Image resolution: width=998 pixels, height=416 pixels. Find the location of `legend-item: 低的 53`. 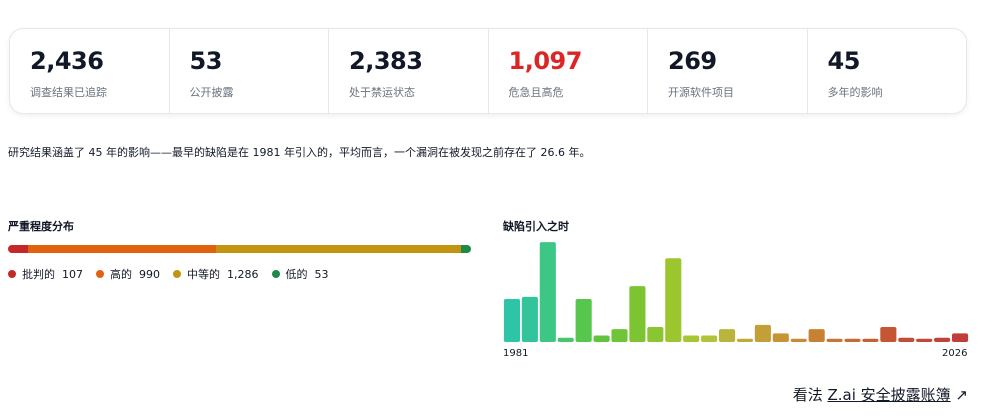

legend-item: 低的 53 is located at coordinates (300, 274).